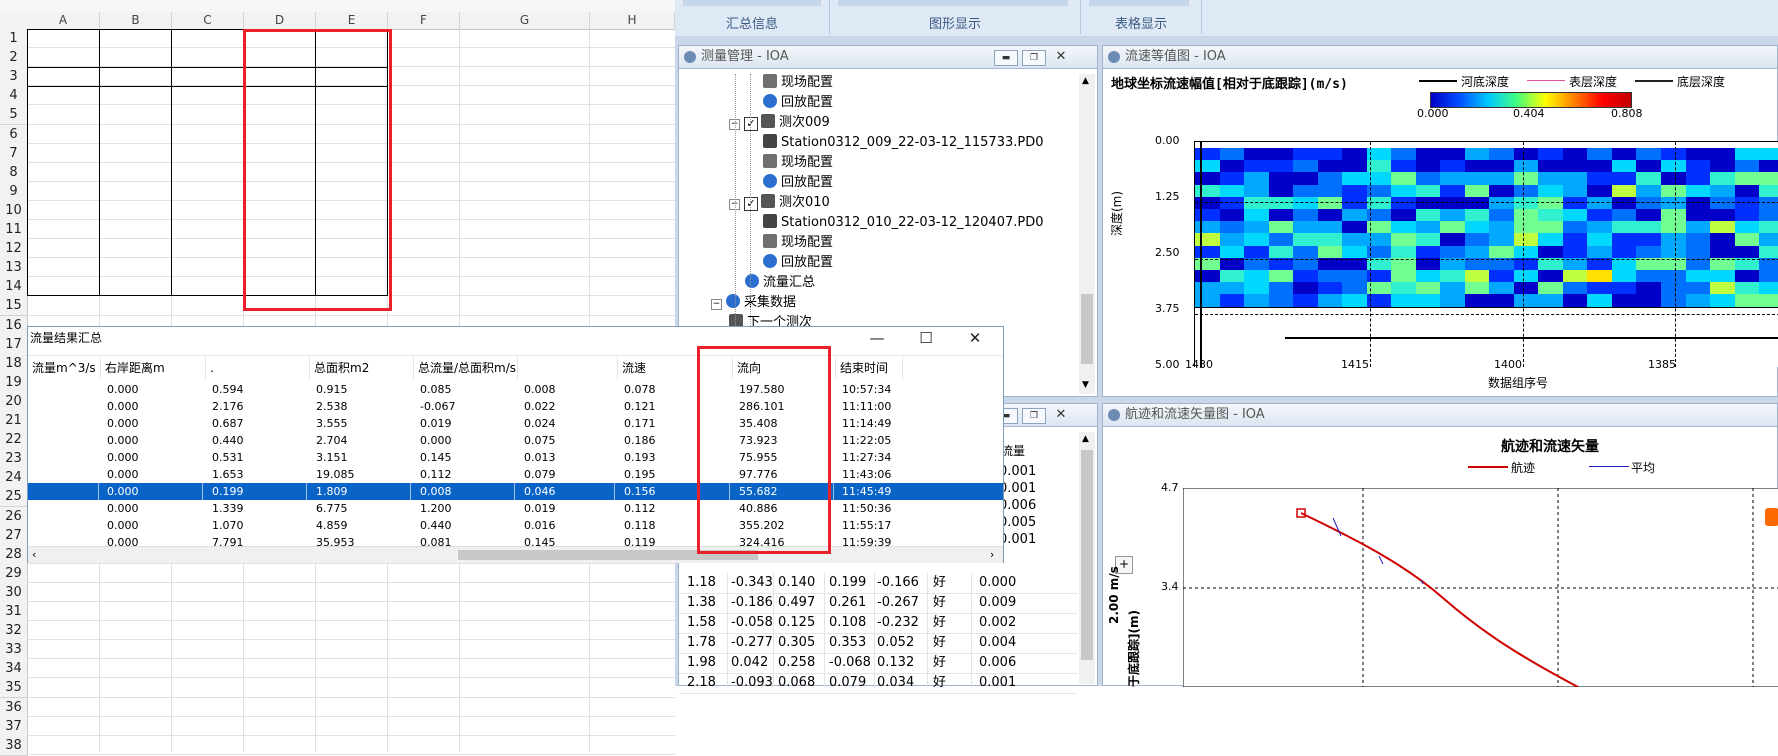 The height and width of the screenshot is (756, 1778). Describe the element at coordinates (155, 474) in the screenshot. I see `table-cell: 0.000` at that location.